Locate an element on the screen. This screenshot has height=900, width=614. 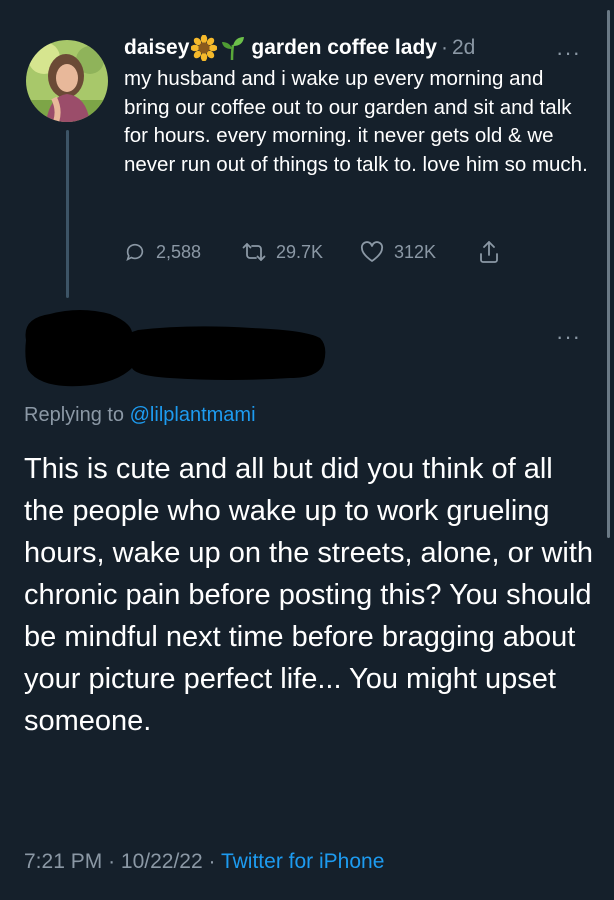
avatar is located at coordinates (67, 81).